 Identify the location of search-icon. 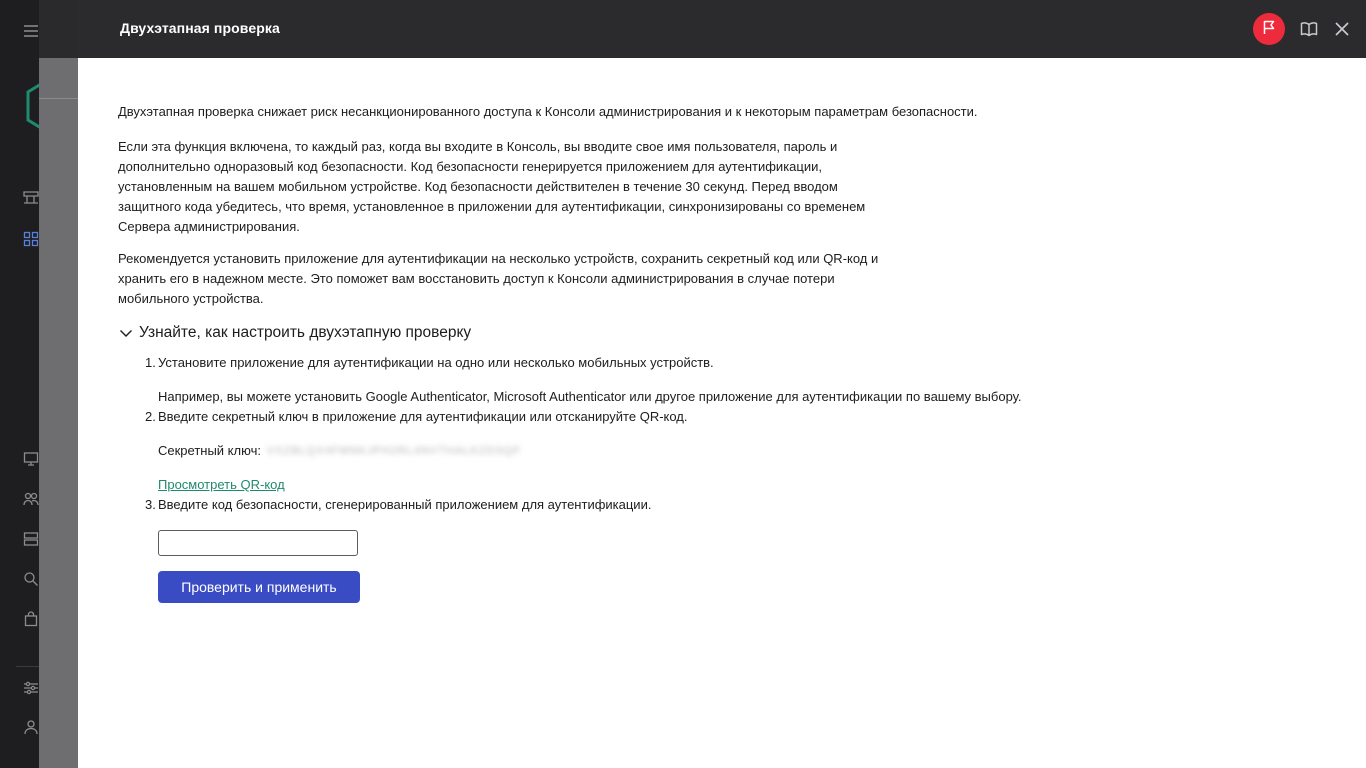
(31, 579).